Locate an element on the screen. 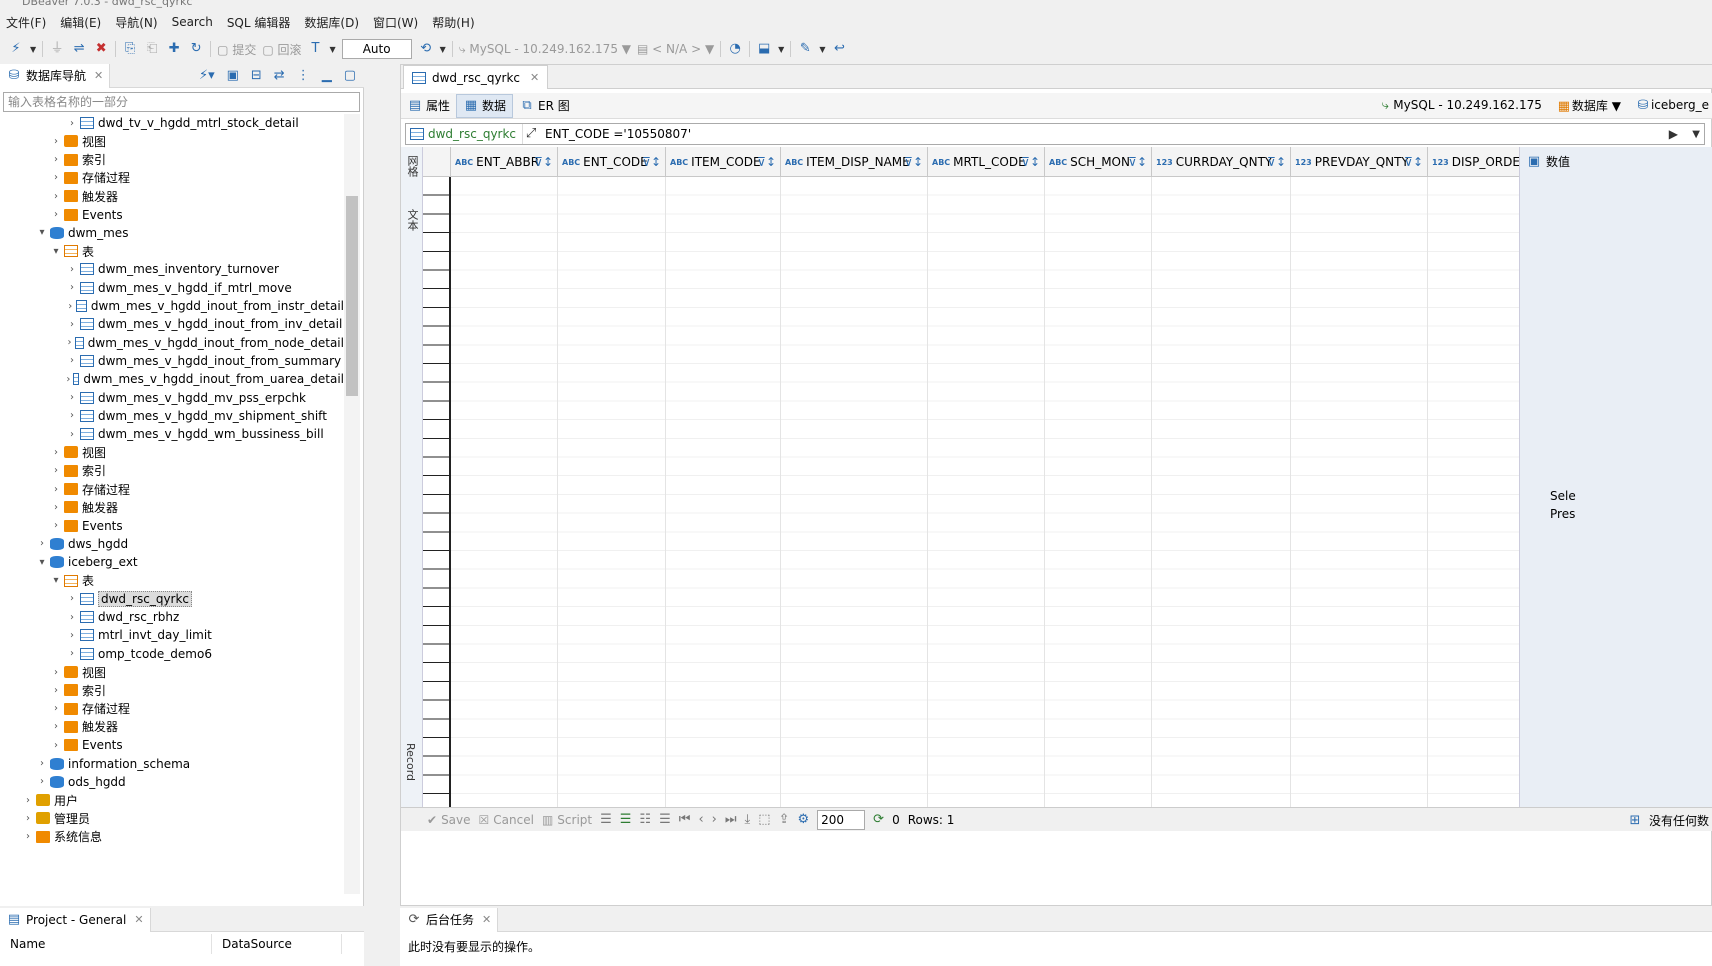 This screenshot has width=1712, height=966. chevron-down-icon: ▾ is located at coordinates (56, 251).